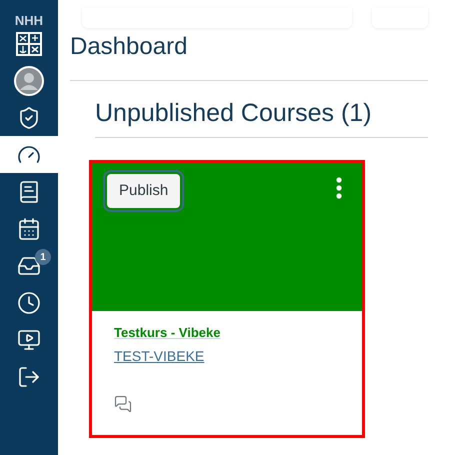  I want to click on more-options-button, so click(339, 188).